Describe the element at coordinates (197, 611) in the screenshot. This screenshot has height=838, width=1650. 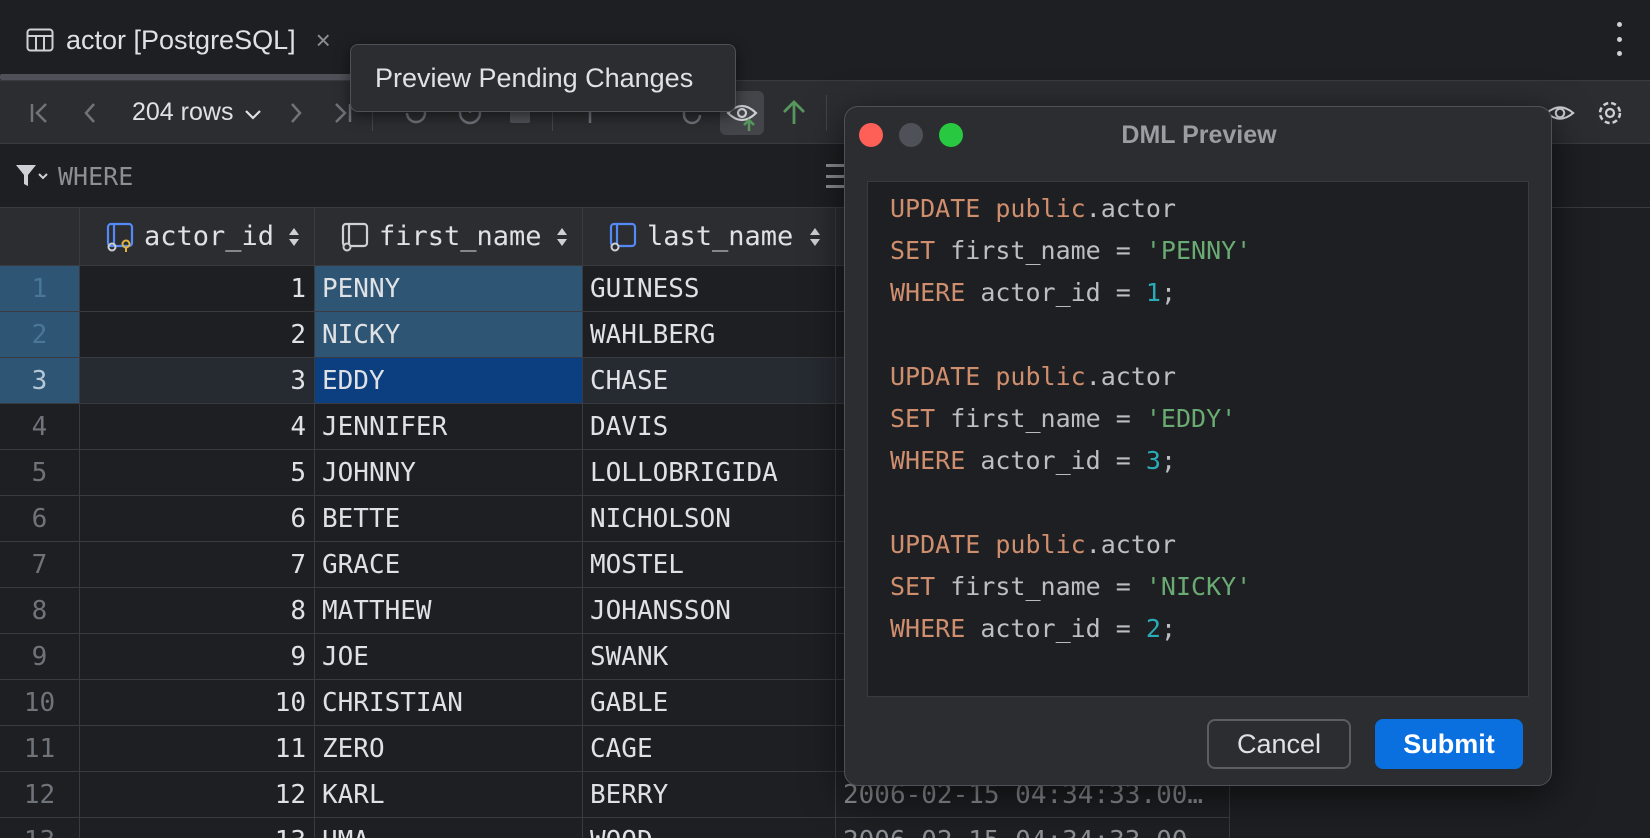
I see `actor-id-cell: 8` at that location.